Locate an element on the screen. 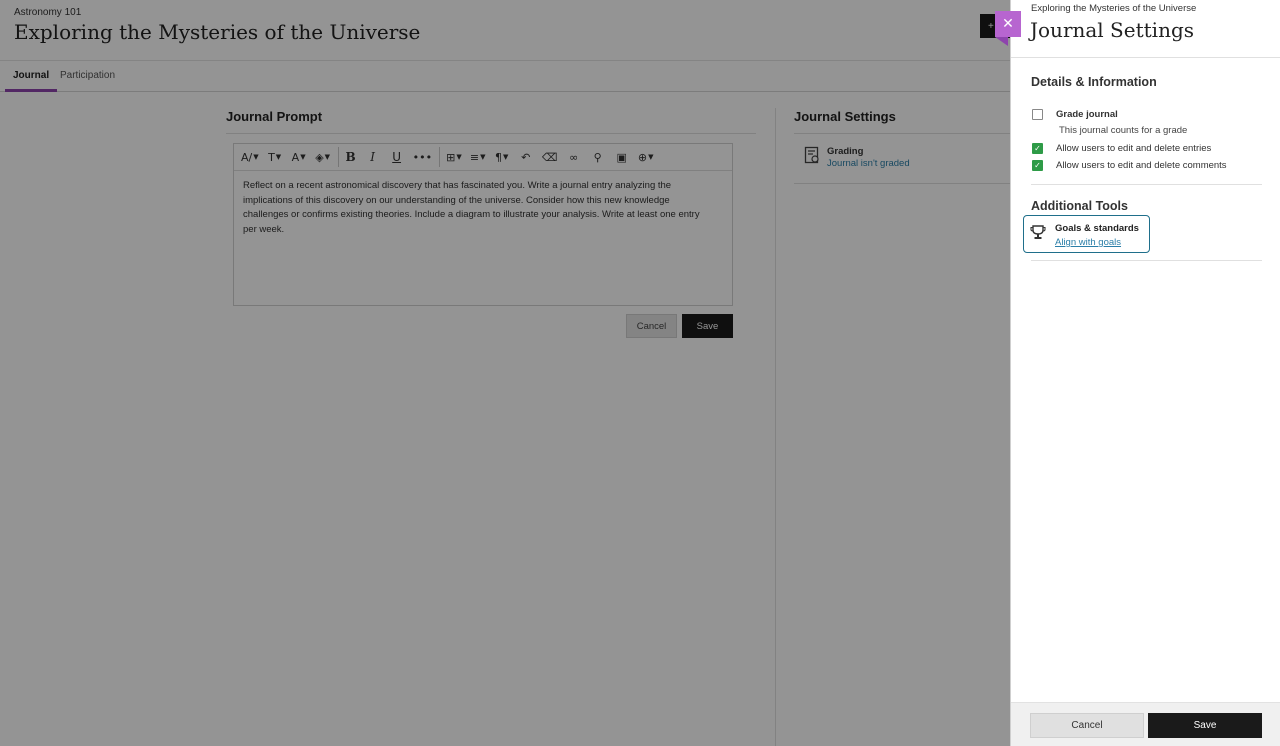 The height and width of the screenshot is (746, 1280). grade-journal-checkbox is located at coordinates (1037, 114).